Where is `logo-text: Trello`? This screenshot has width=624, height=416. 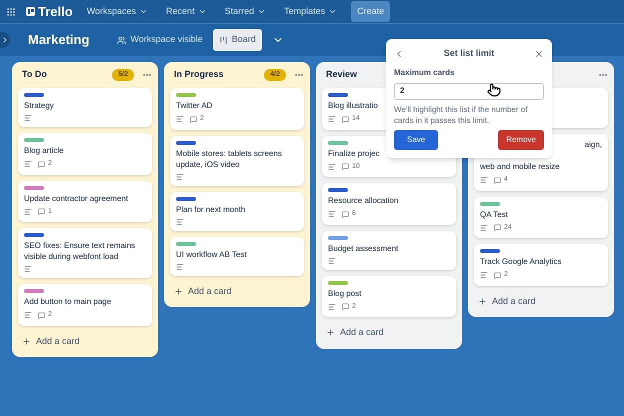 logo-text: Trello is located at coordinates (55, 11).